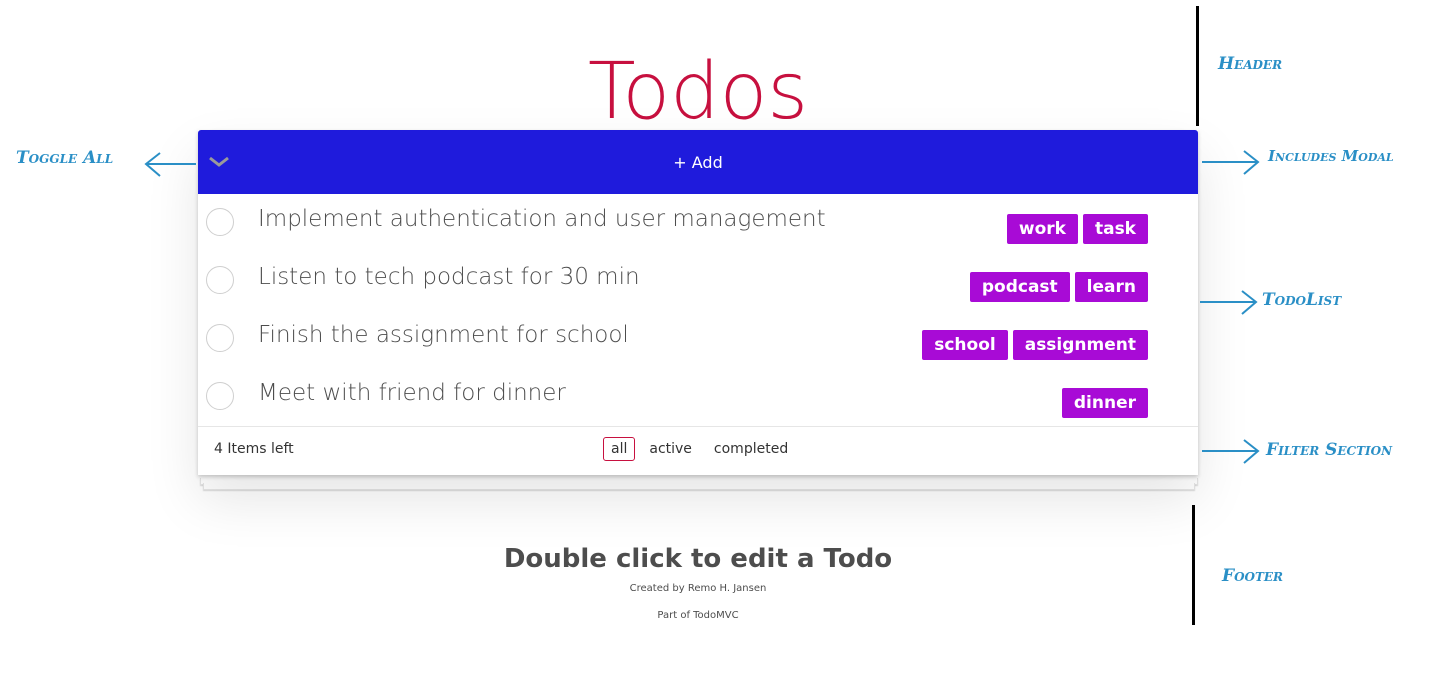 The height and width of the screenshot is (679, 1453). I want to click on tag-badge: assignment, so click(1080, 345).